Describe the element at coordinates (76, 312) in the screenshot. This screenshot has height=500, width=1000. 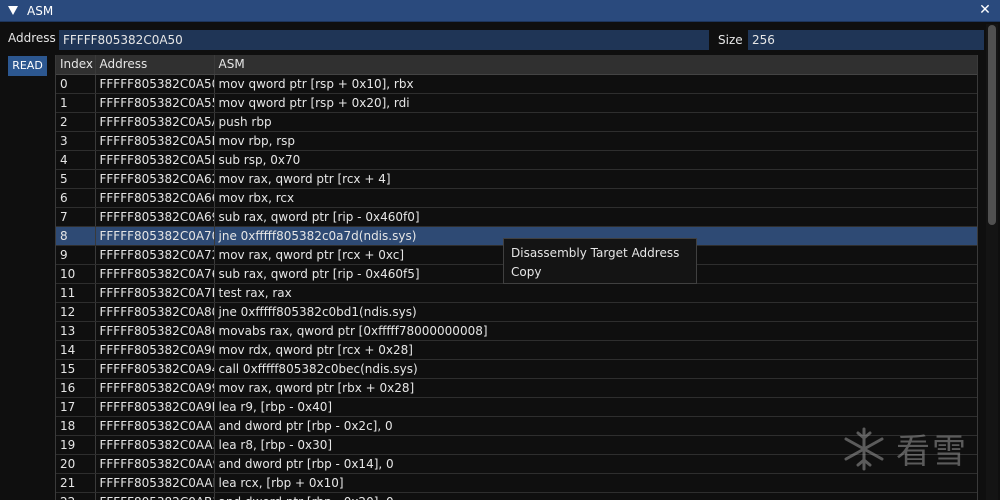
I see `cell-index: 12` at that location.